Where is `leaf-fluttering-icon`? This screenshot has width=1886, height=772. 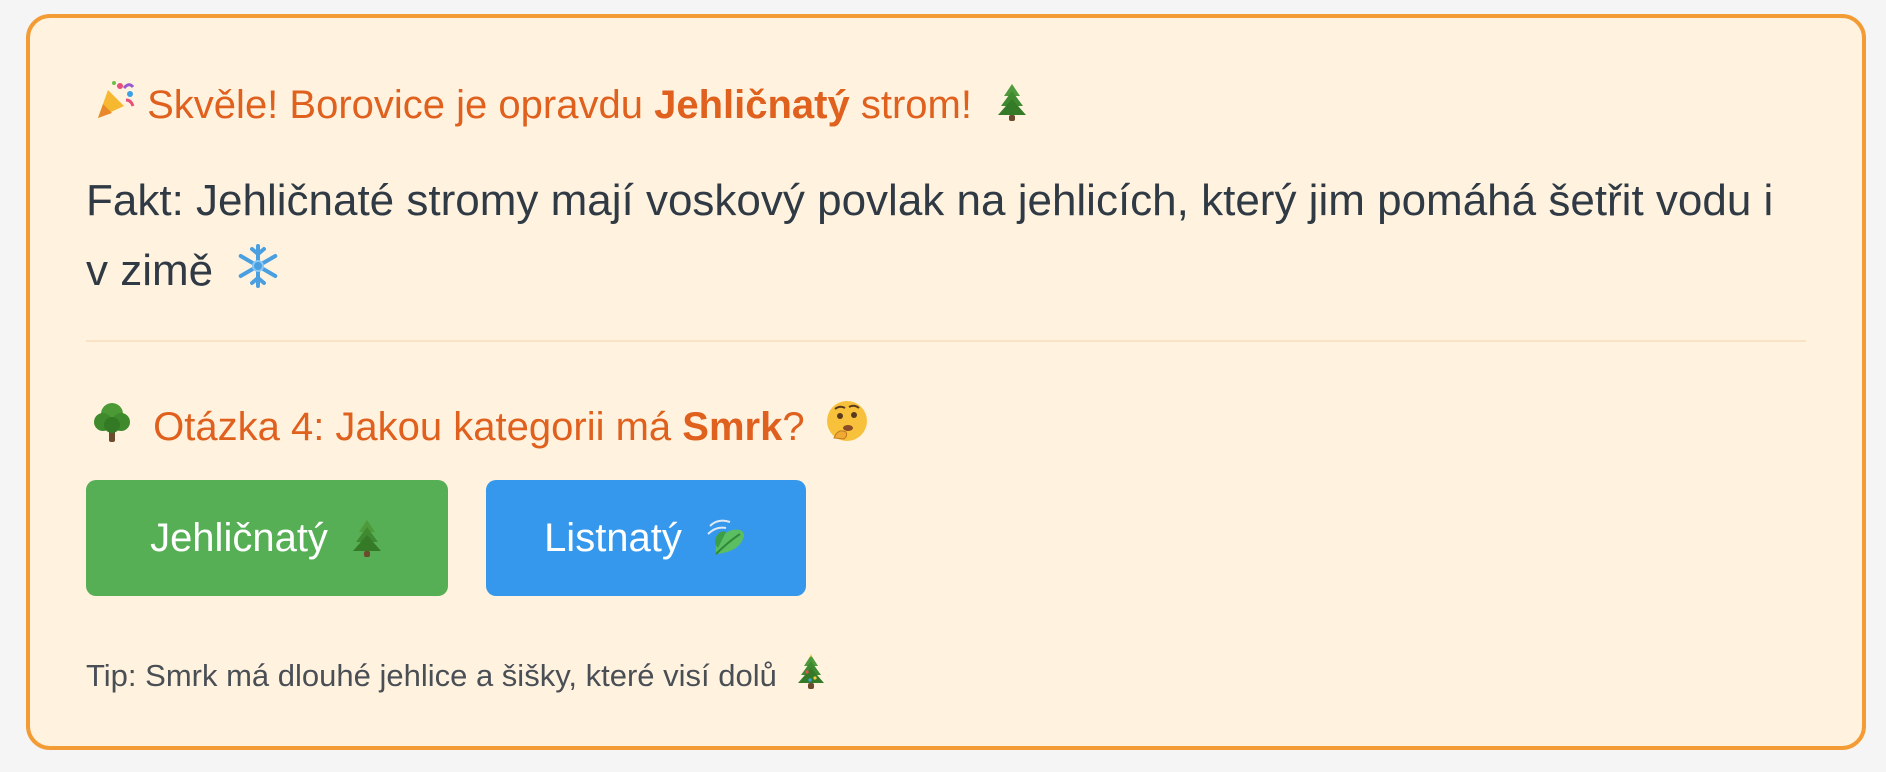 leaf-fluttering-icon is located at coordinates (726, 538).